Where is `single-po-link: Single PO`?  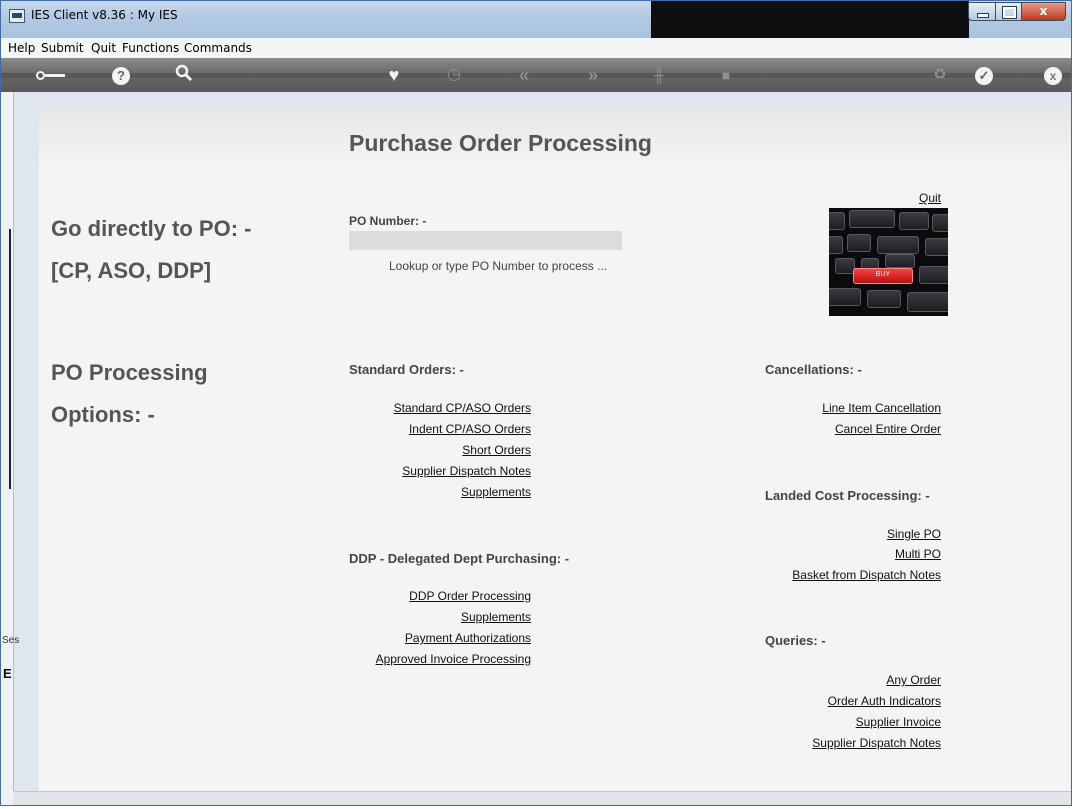 single-po-link: Single PO is located at coordinates (914, 534).